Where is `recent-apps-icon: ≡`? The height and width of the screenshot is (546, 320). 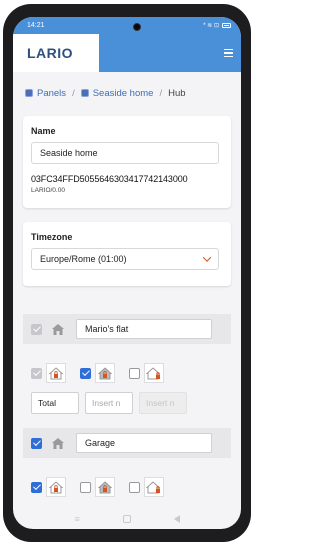 recent-apps-icon: ≡ is located at coordinates (76, 519).